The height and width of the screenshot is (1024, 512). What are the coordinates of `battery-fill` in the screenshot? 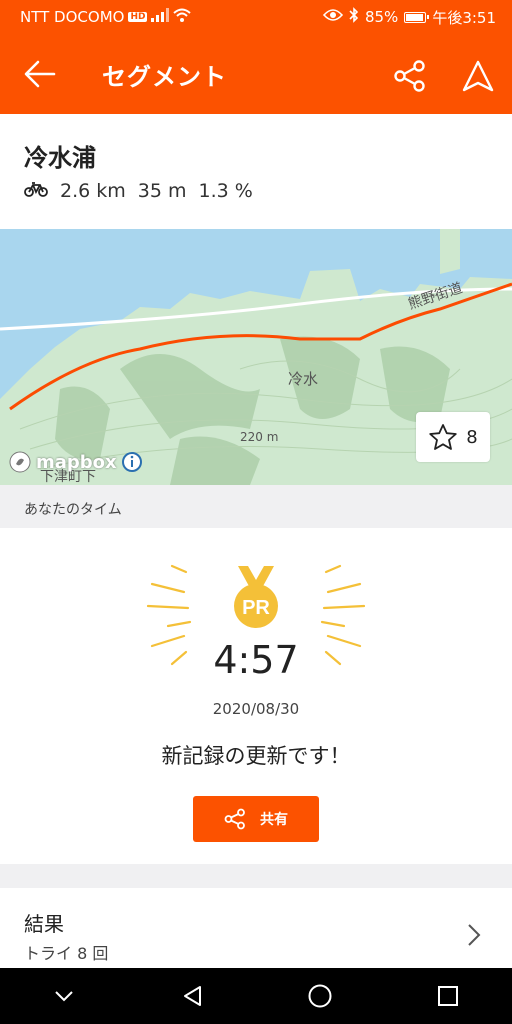 It's located at (415, 17).